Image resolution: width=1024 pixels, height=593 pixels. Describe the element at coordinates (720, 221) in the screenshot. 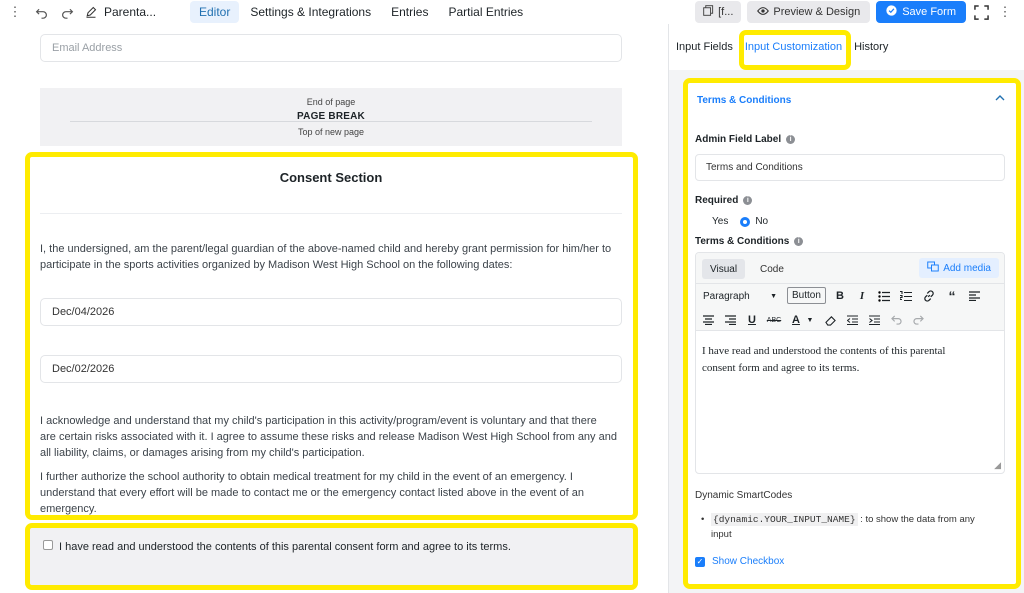

I see `required-yes-label: Yes` at that location.